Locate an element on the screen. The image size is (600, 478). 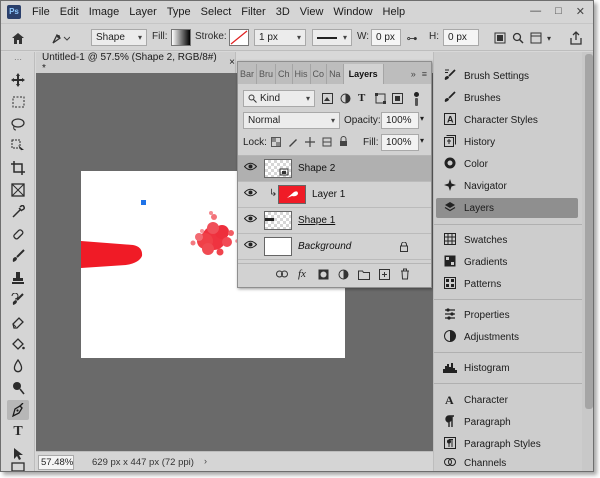
panel-paragraph-styles: Paragraph Styles is located at coordinates (507, 444).